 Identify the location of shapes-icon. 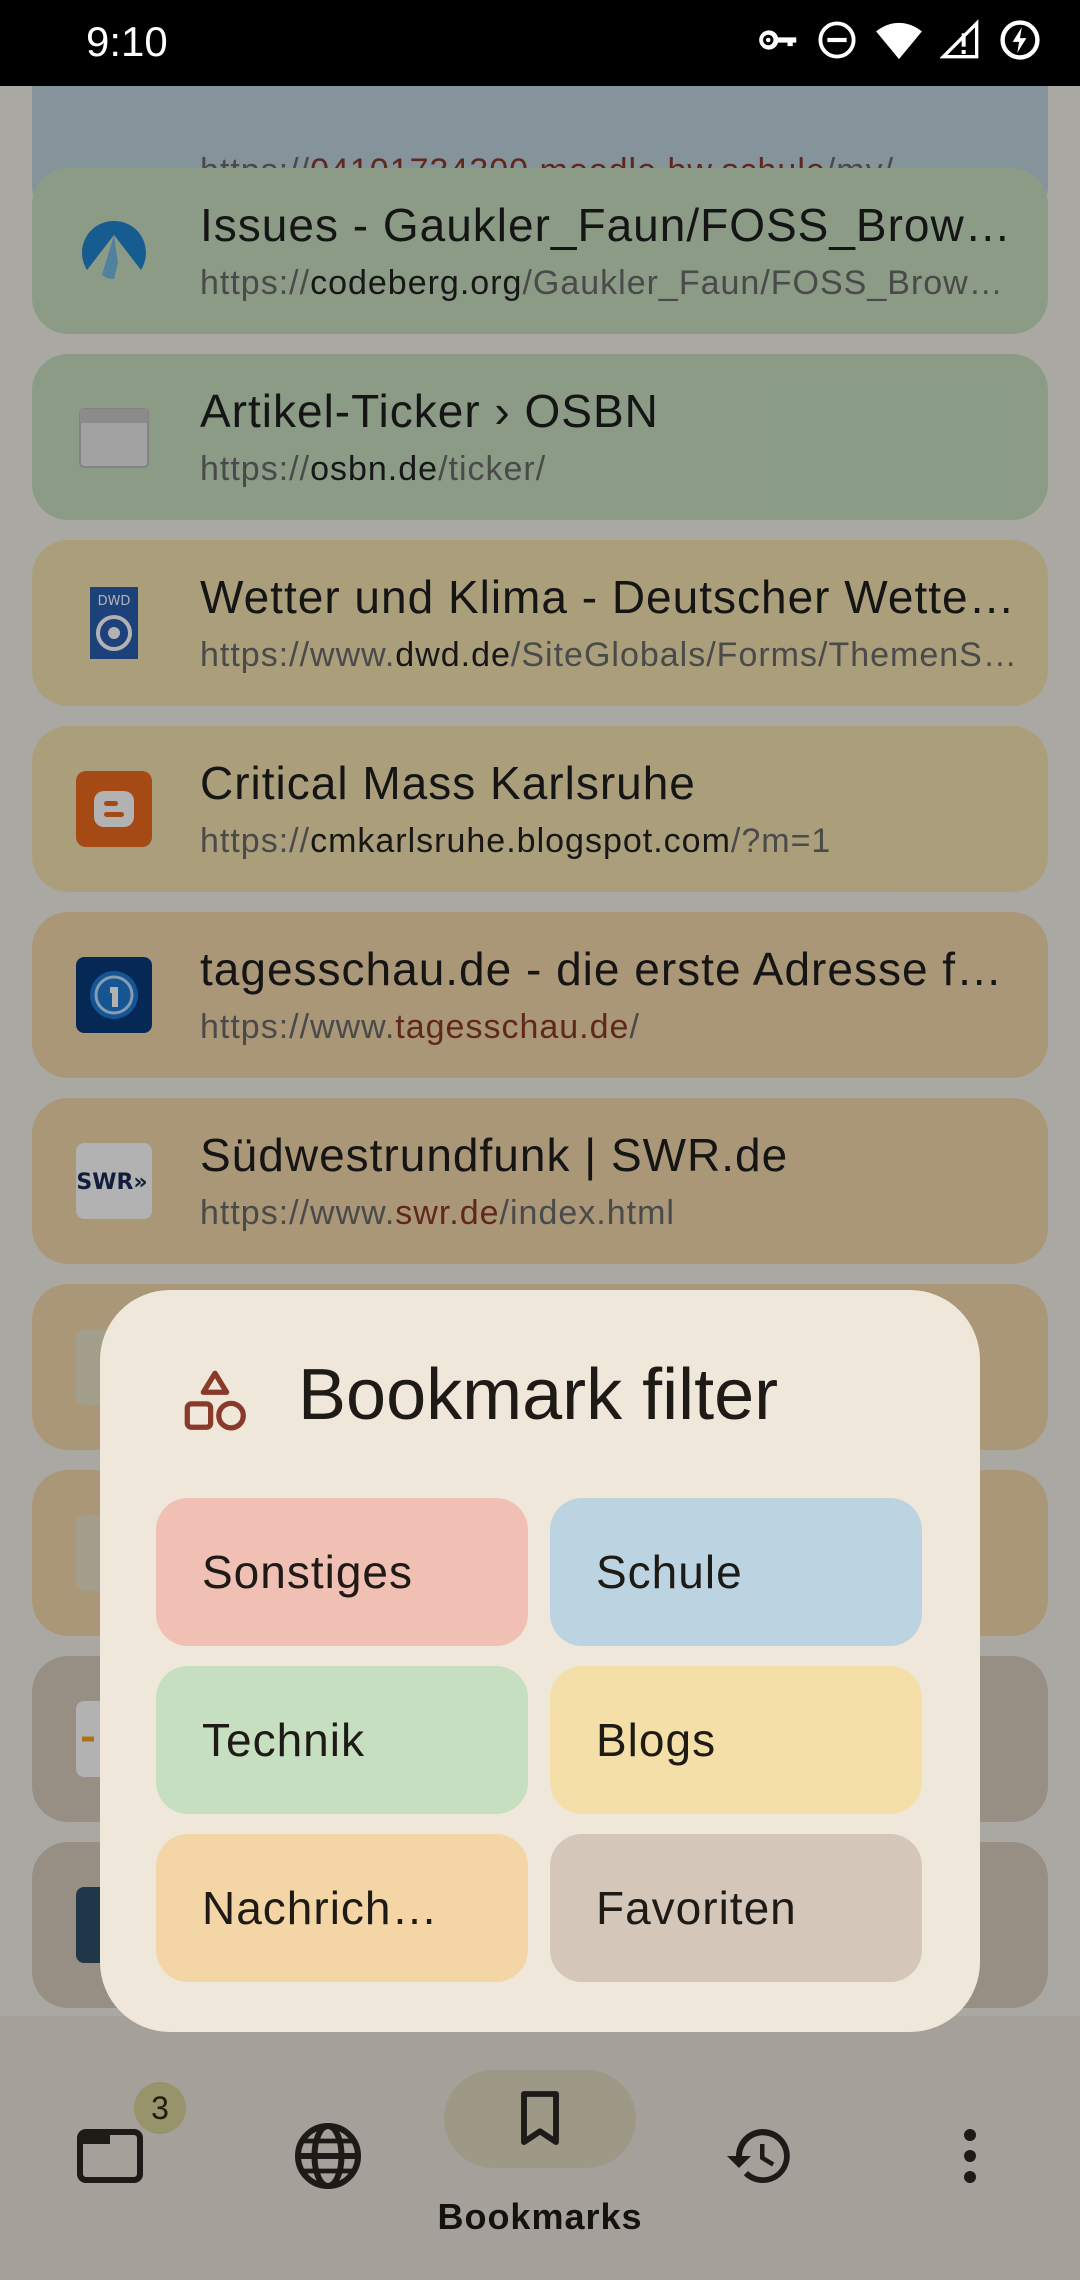
(215, 1400).